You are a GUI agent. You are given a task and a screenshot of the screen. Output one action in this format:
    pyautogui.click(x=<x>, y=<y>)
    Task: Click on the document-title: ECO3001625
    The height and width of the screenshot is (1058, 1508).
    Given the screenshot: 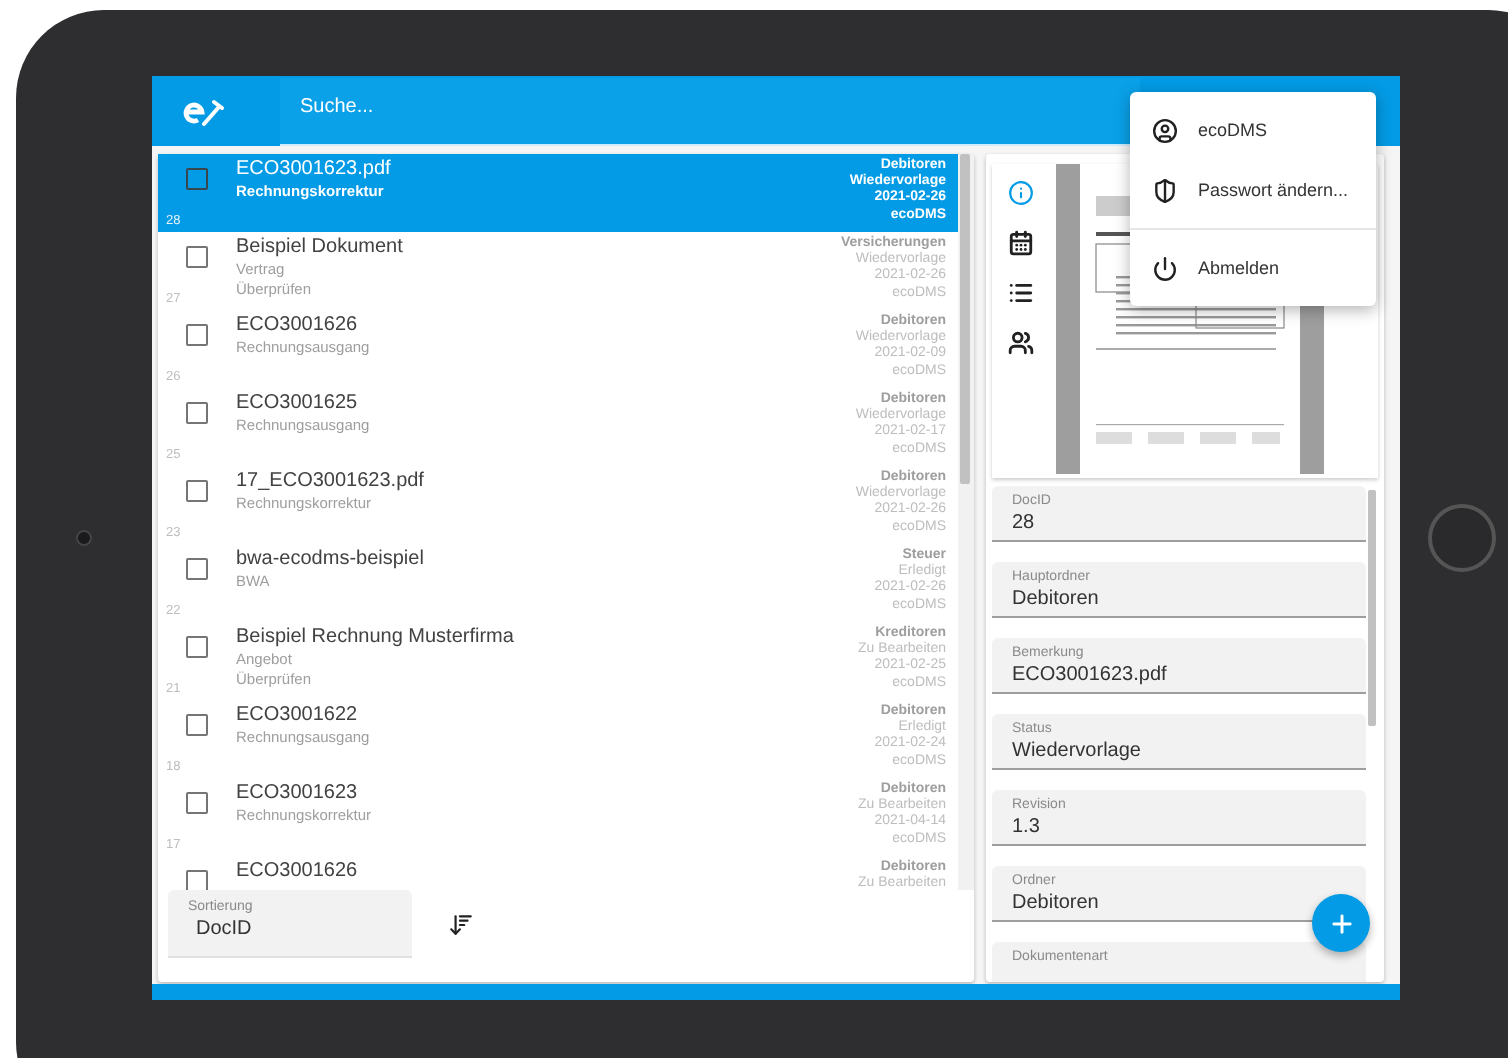 What is the action you would take?
    pyautogui.click(x=298, y=404)
    